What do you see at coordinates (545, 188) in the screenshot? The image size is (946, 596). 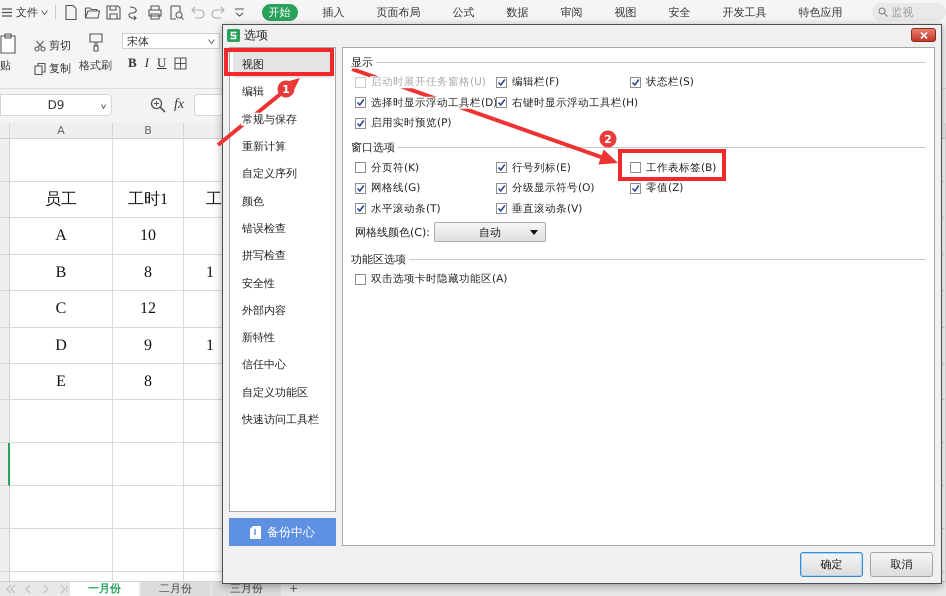 I see `checkbox: 分级显示符号(O)` at bounding box center [545, 188].